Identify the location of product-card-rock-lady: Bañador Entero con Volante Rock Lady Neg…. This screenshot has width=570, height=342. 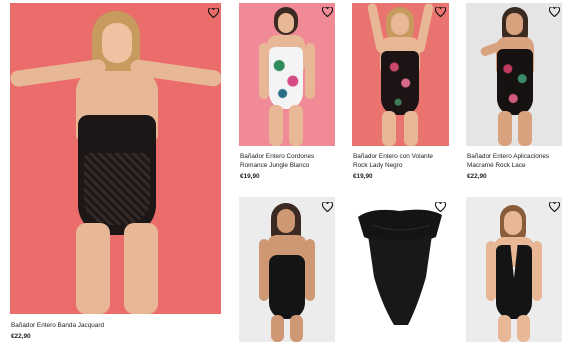
(400, 93).